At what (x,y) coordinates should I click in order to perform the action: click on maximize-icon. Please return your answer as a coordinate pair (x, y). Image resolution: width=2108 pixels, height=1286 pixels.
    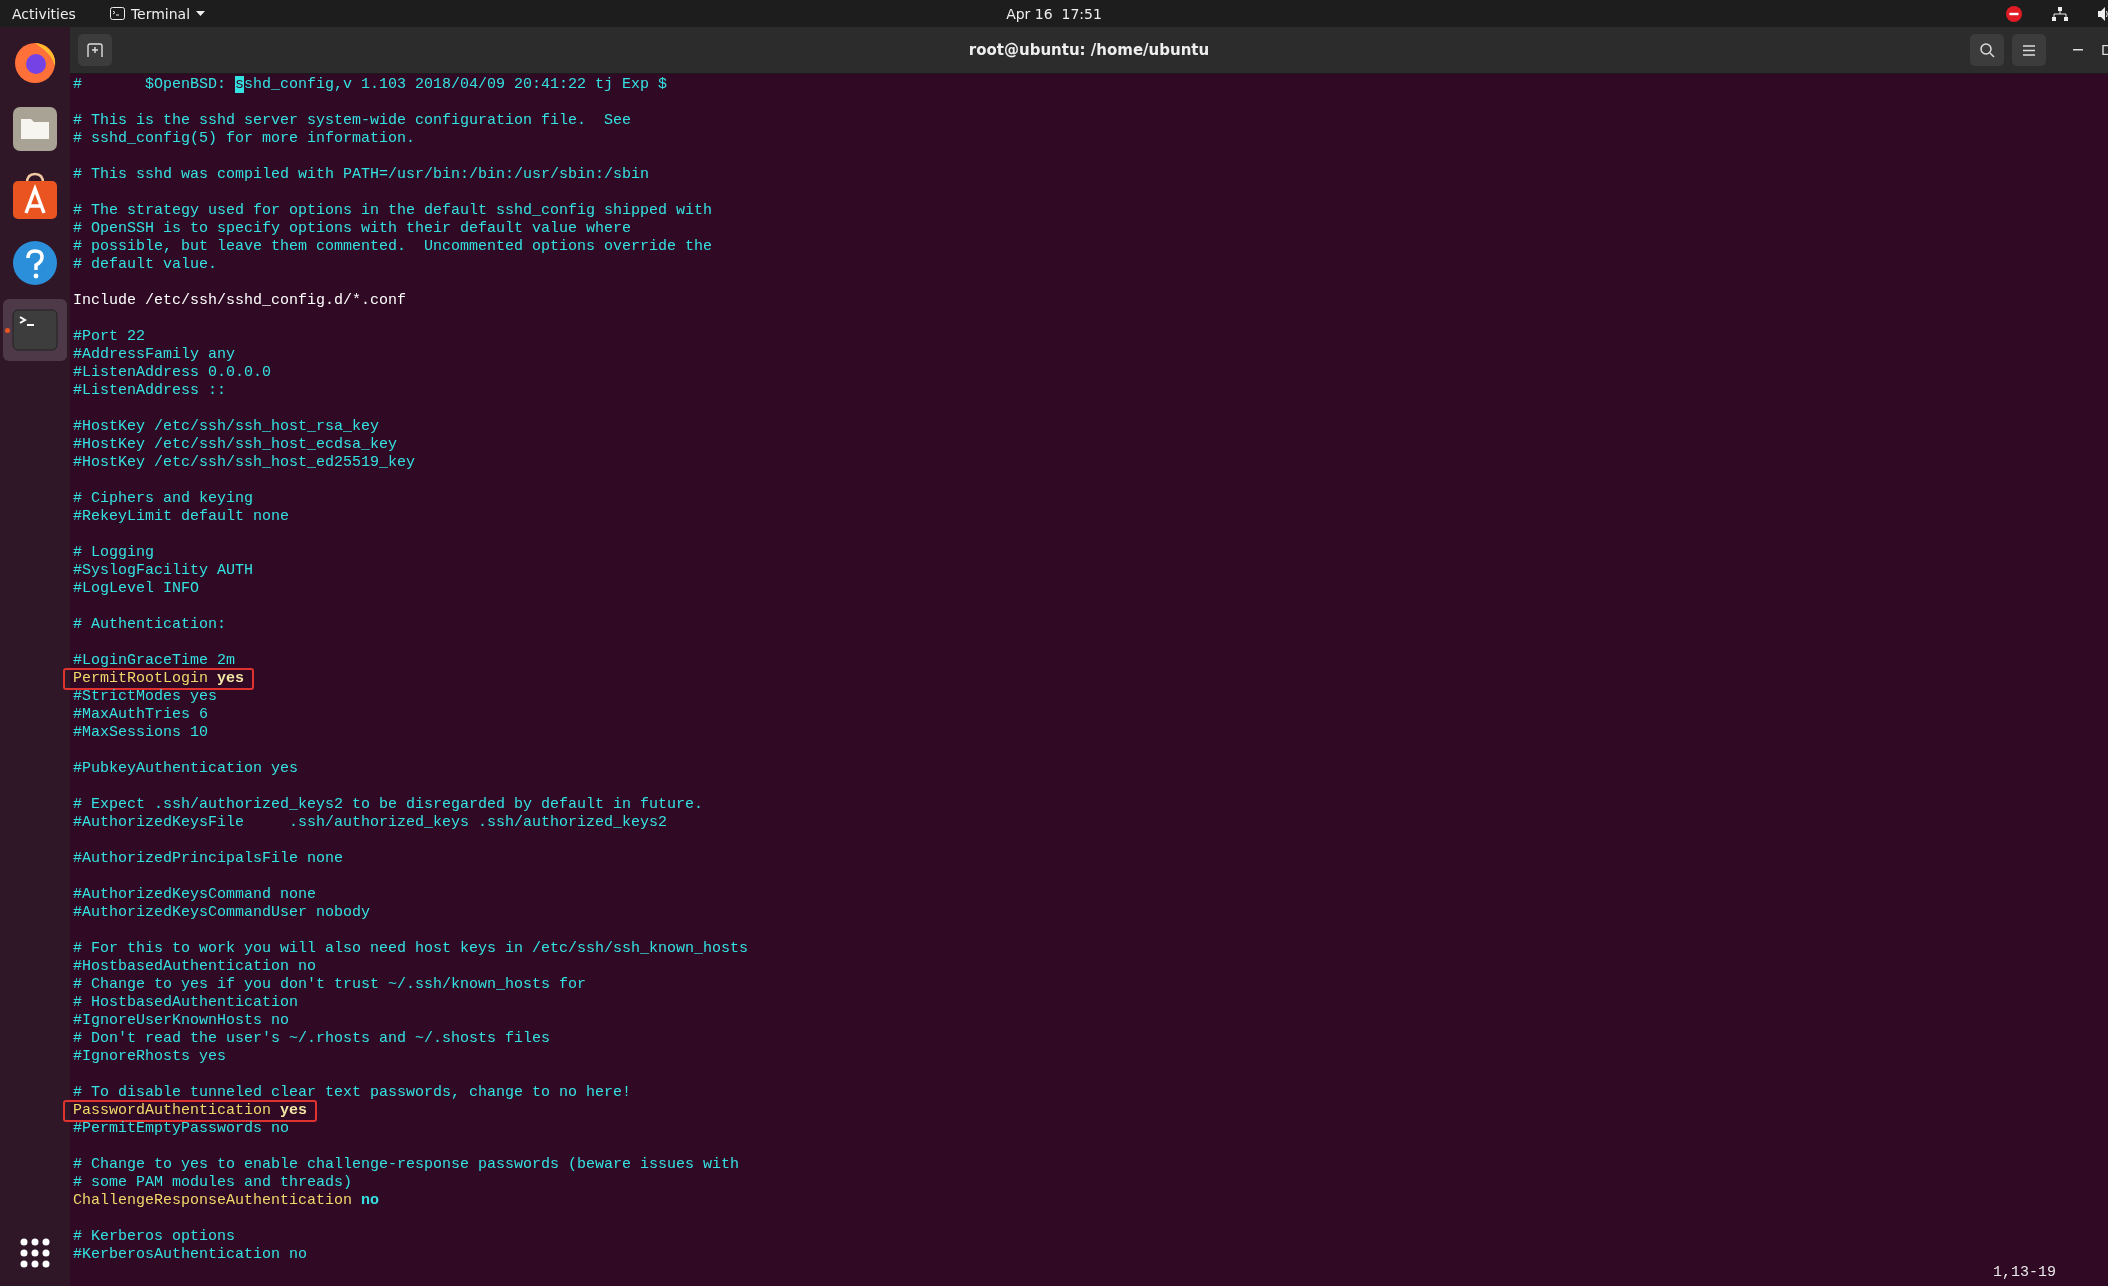
    Looking at the image, I should click on (2105, 50).